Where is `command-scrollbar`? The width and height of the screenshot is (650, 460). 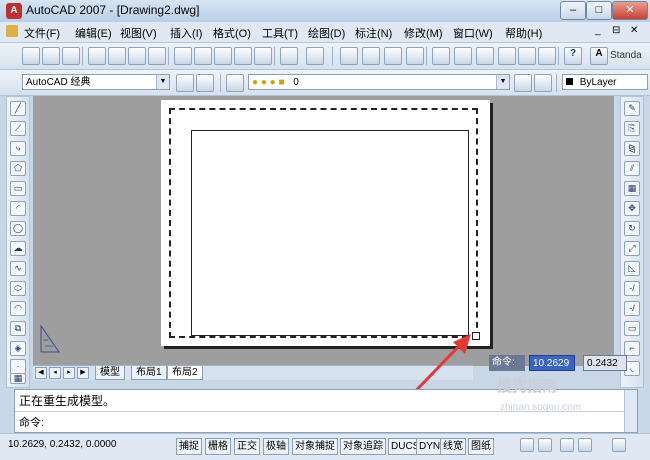 command-scrollbar is located at coordinates (630, 411).